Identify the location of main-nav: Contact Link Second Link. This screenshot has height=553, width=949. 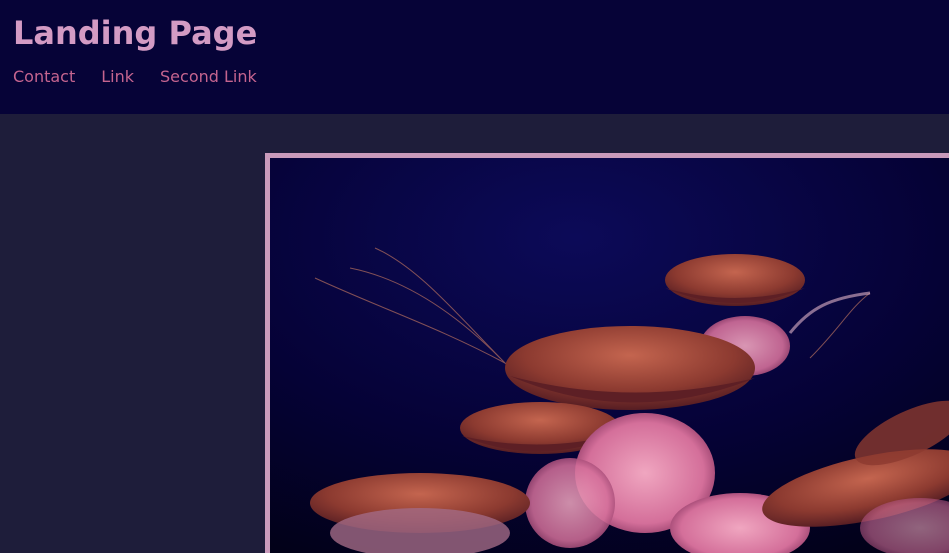
(135, 77).